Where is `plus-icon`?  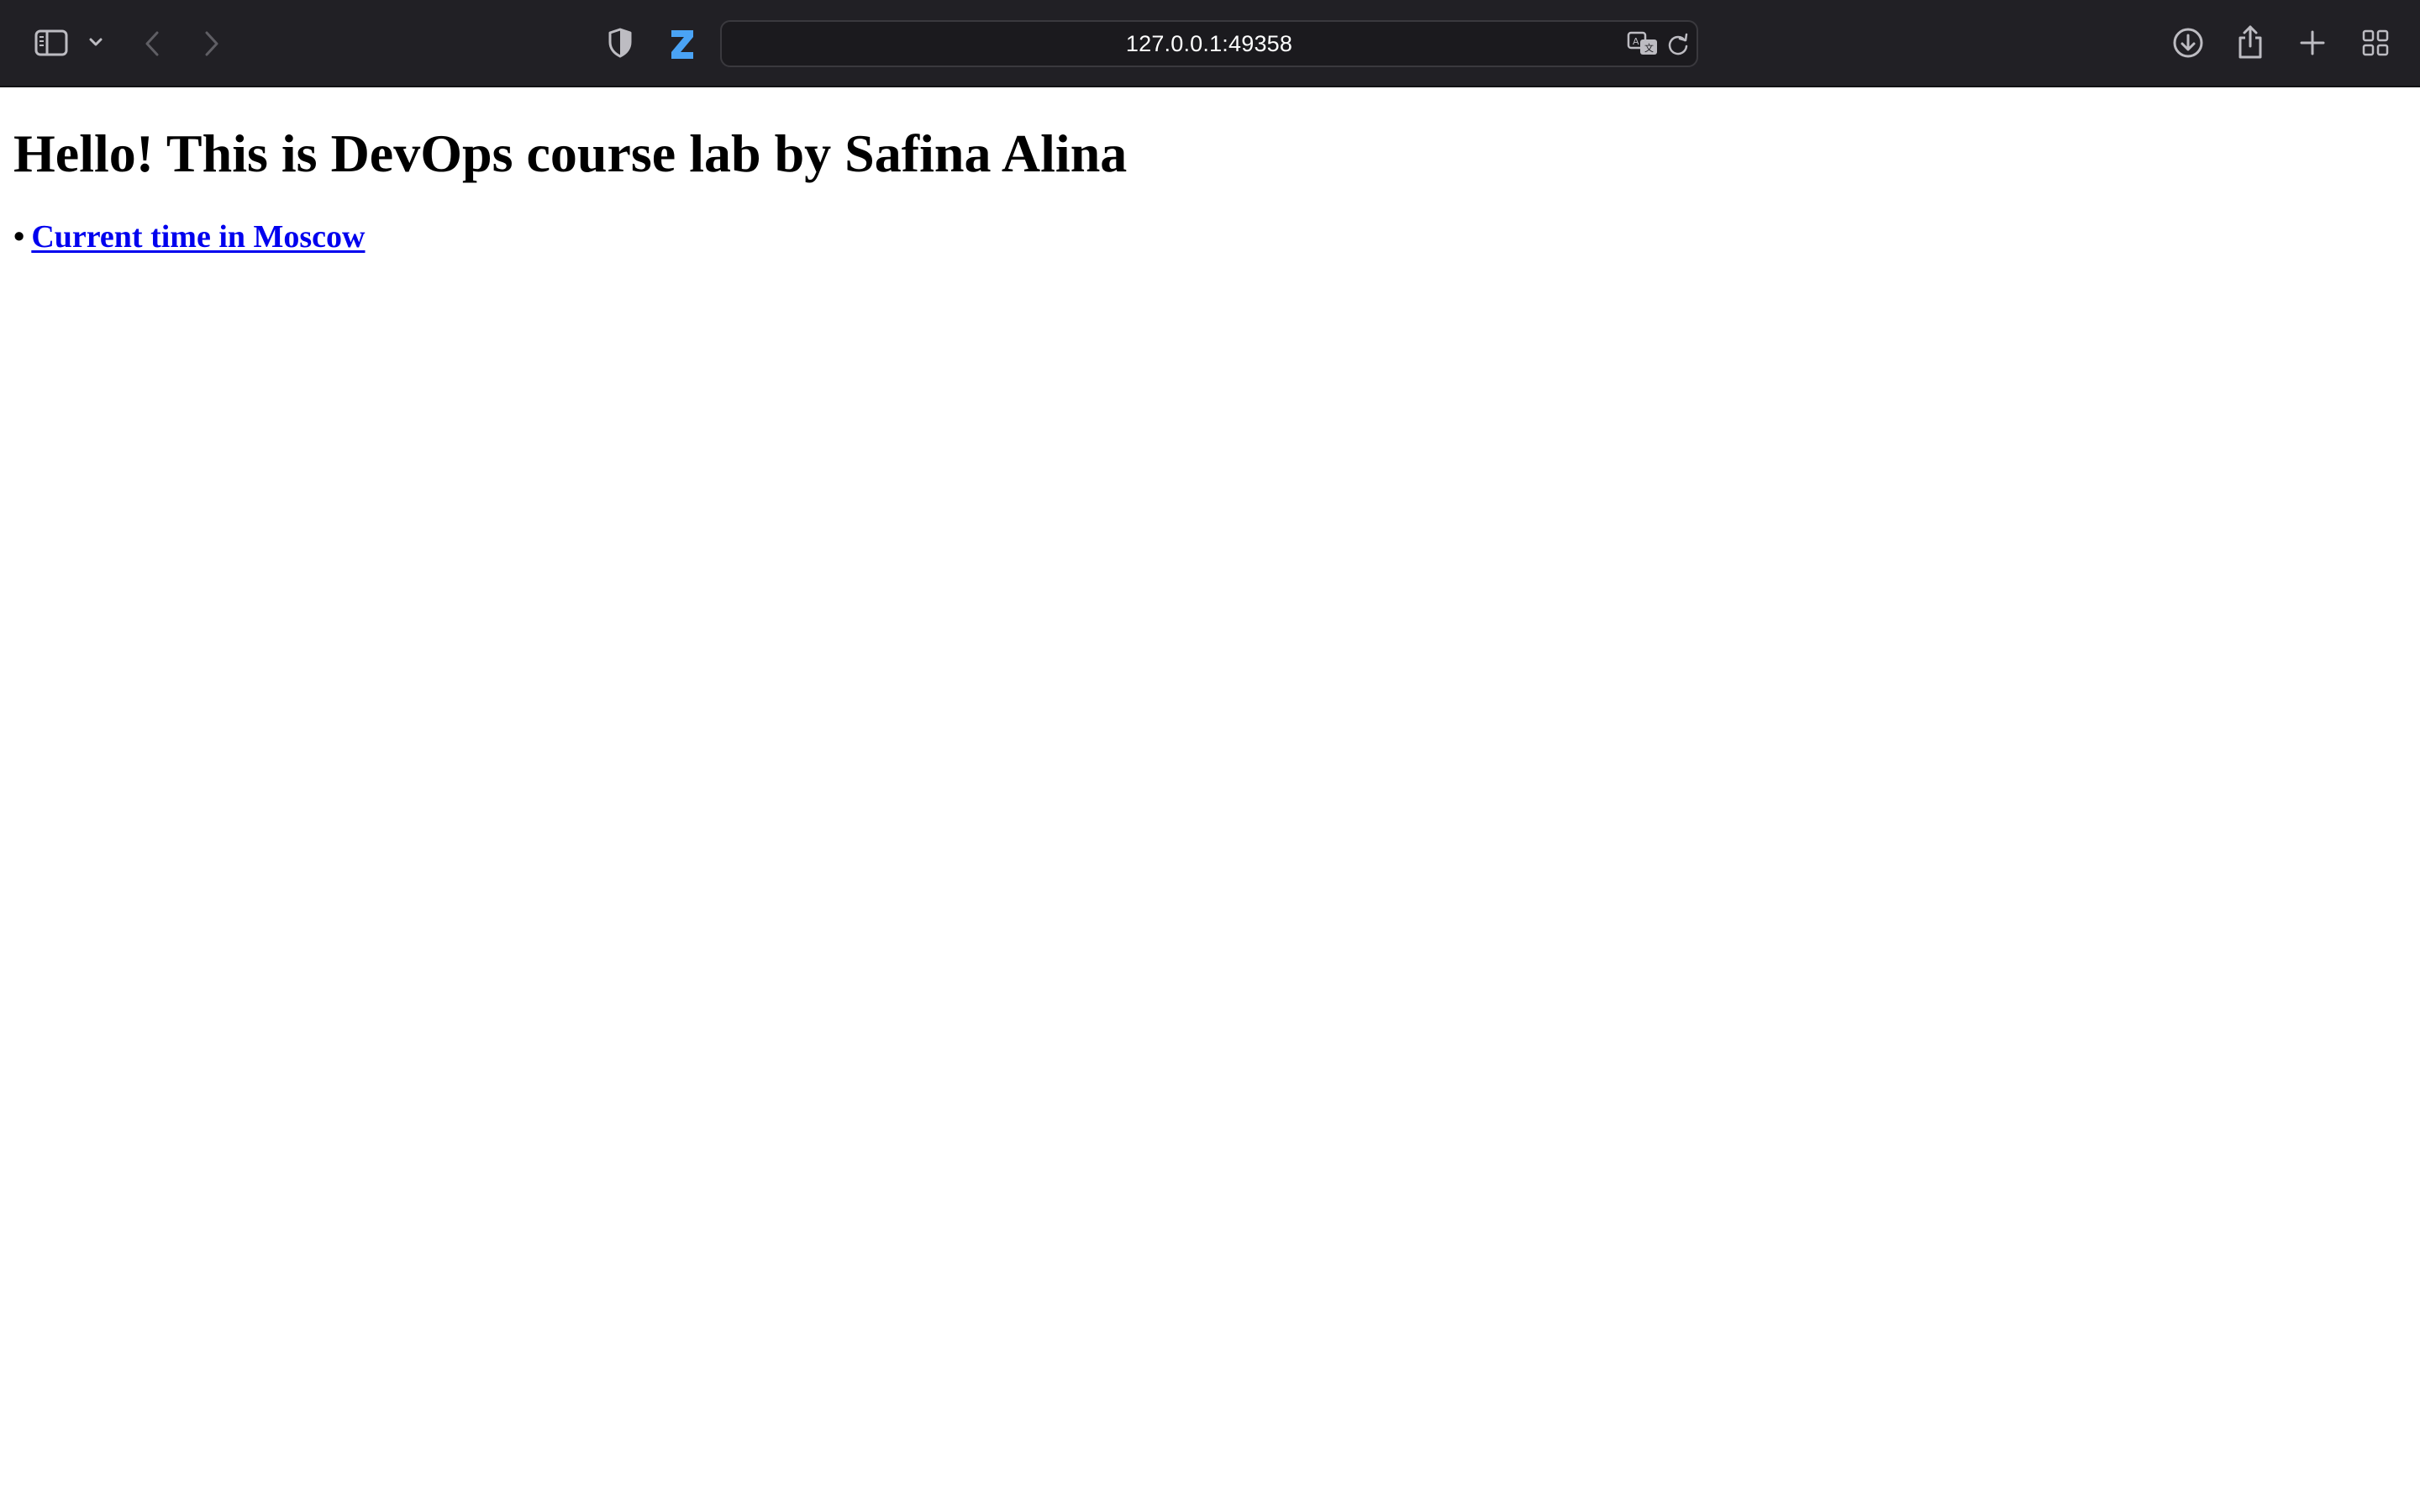 plus-icon is located at coordinates (2312, 43).